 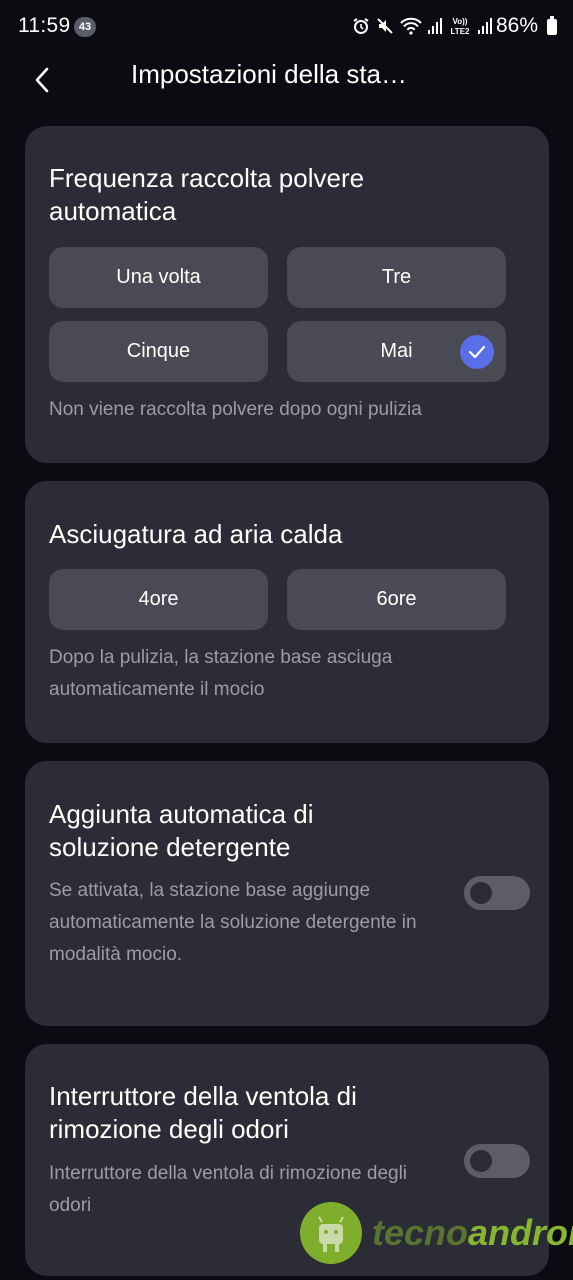 I want to click on odor-fan-toggle, so click(x=497, y=1161).